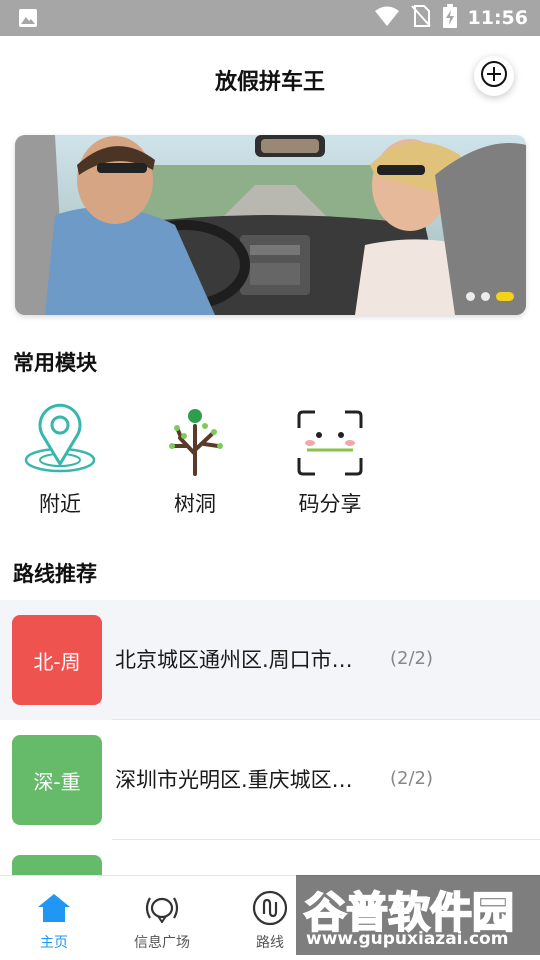 Image resolution: width=540 pixels, height=960 pixels. Describe the element at coordinates (54, 908) in the screenshot. I see `home-icon` at that location.